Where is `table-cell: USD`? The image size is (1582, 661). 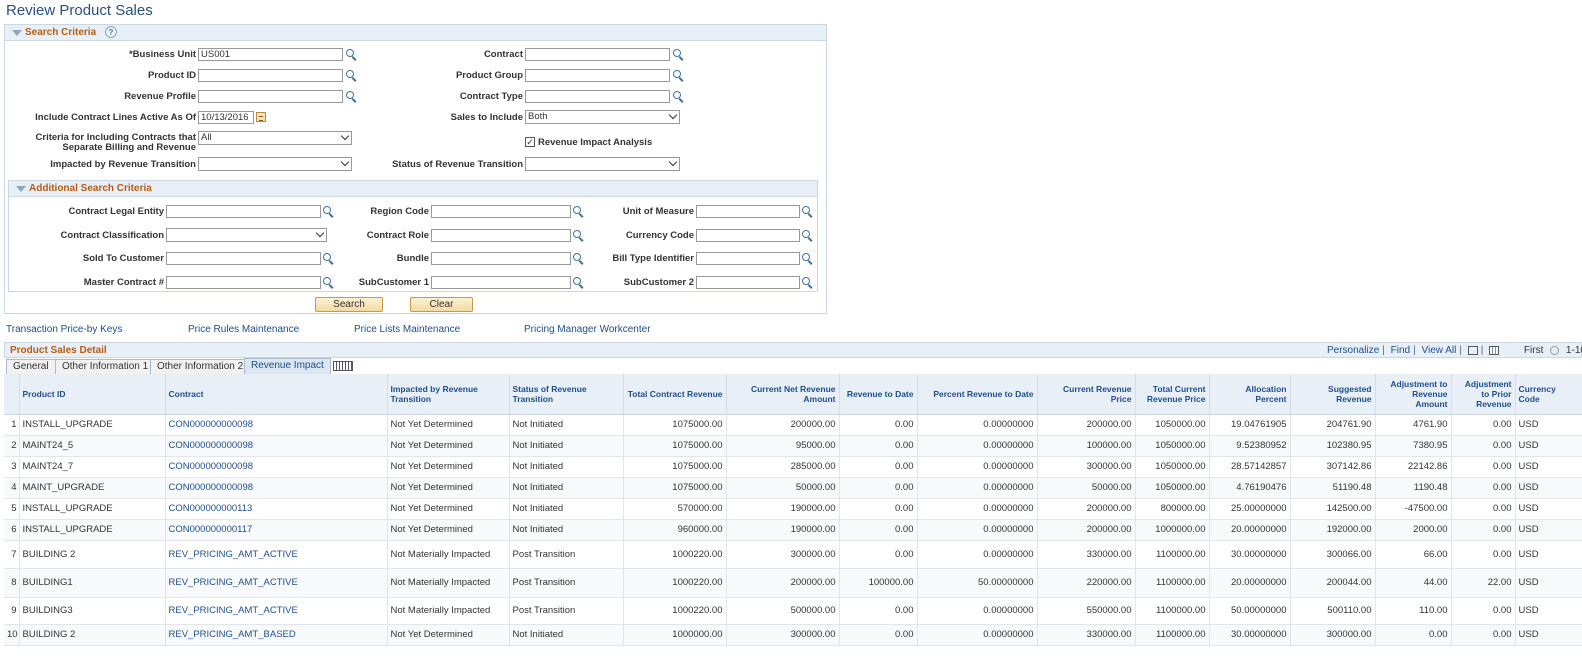 table-cell: USD is located at coordinates (1548, 530).